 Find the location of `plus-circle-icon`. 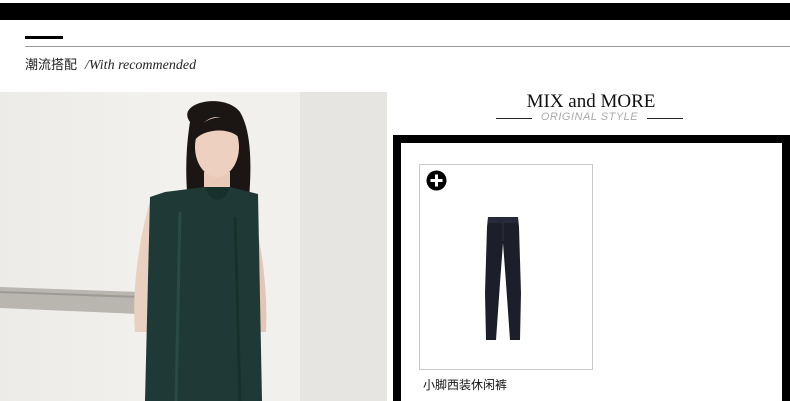

plus-circle-icon is located at coordinates (436, 180).